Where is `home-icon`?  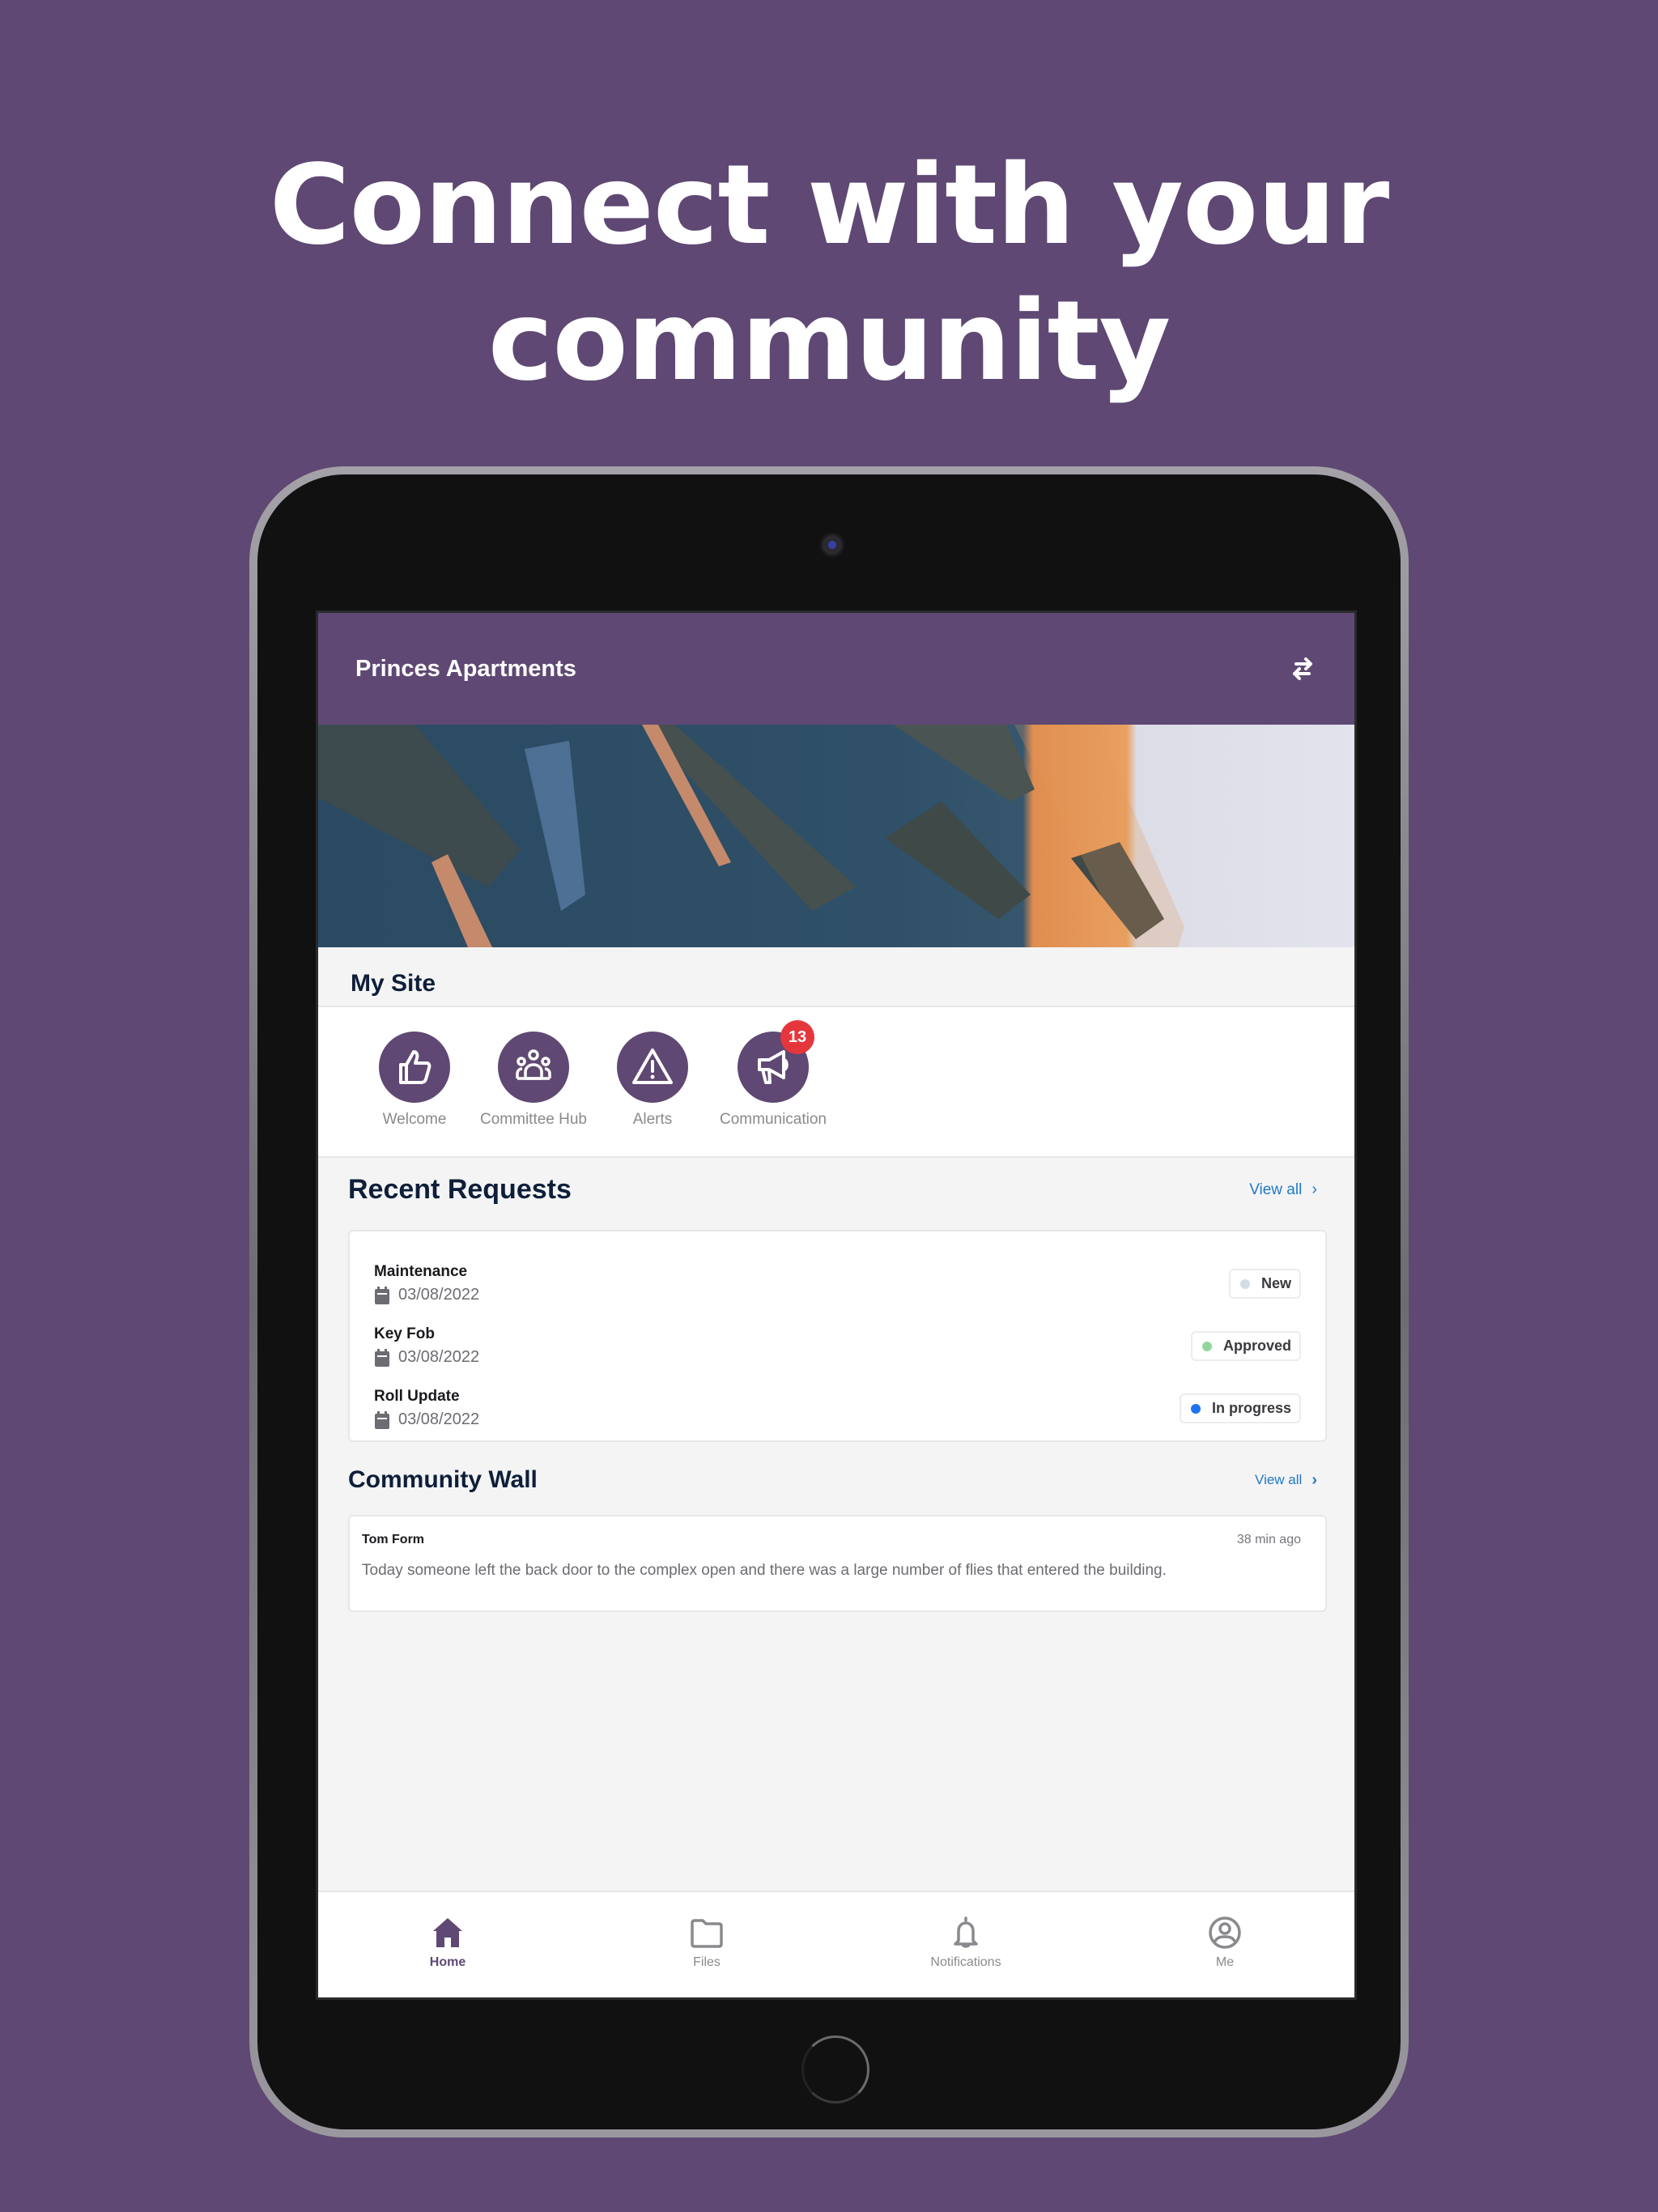
home-icon is located at coordinates (447, 1932).